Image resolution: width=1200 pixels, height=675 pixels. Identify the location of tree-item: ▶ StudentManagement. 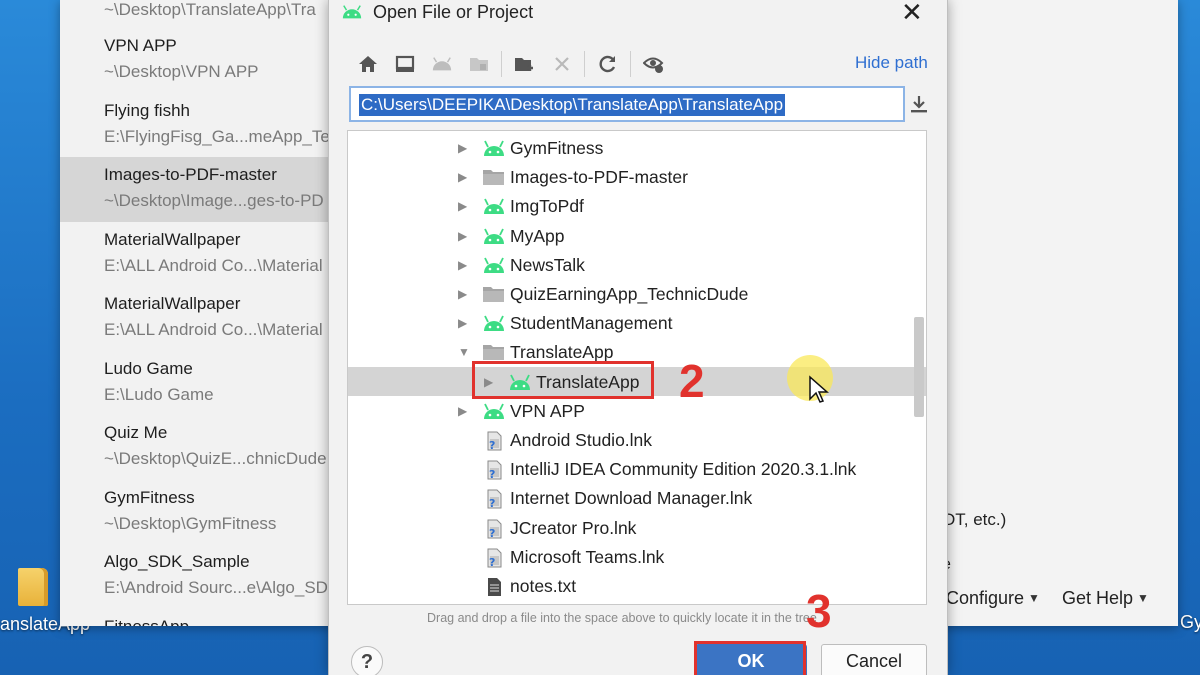
(637, 322).